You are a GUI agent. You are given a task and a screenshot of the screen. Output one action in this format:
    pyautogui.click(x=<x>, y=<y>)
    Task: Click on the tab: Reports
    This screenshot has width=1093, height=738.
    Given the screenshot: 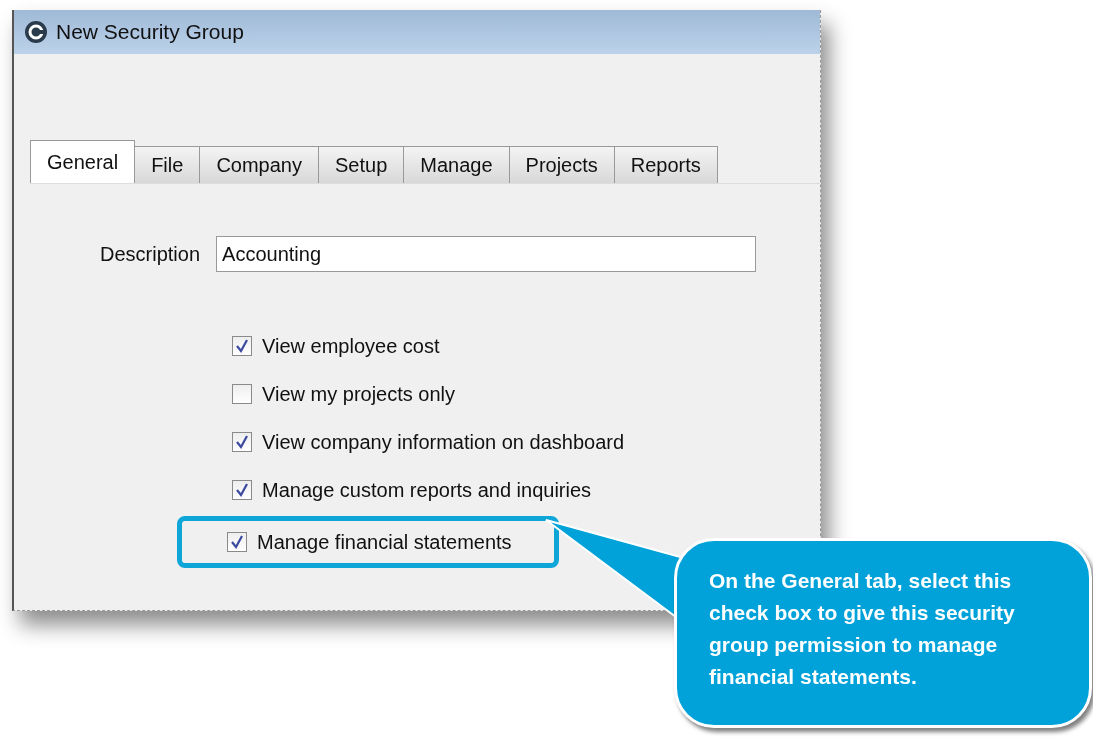 What is the action you would take?
    pyautogui.click(x=665, y=165)
    